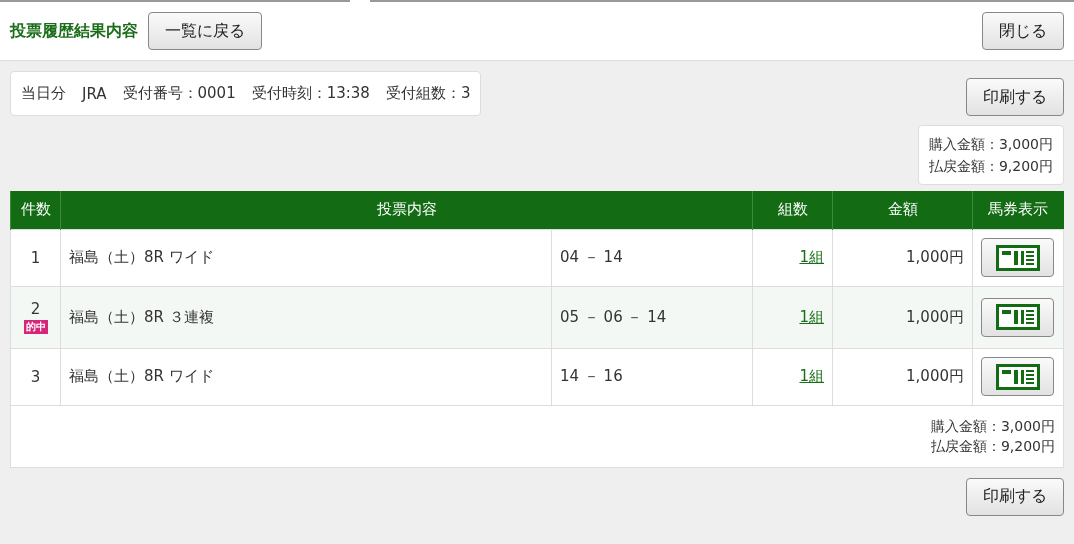 The height and width of the screenshot is (544, 1074). I want to click on row-number: 3, so click(35, 376).